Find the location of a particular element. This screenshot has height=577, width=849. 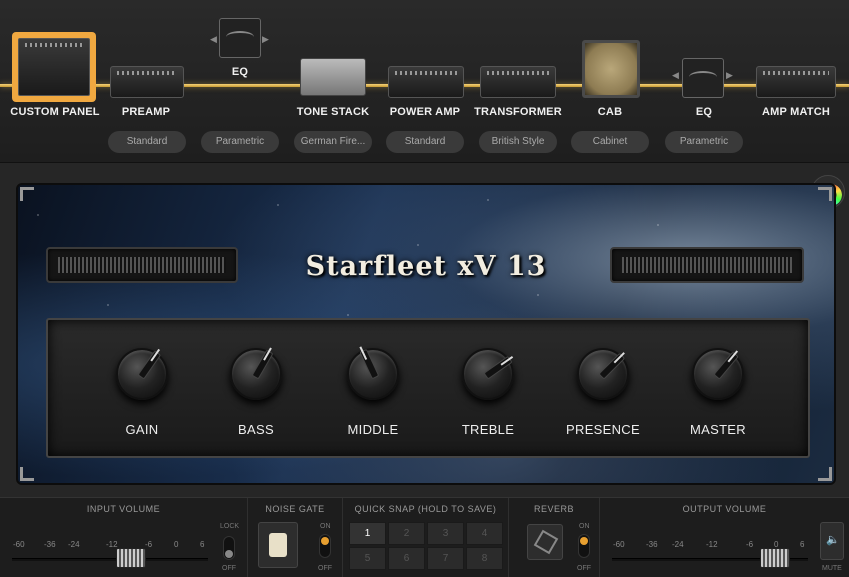

module-eq: ◀ ▶ EQ is located at coordinates (240, 65).